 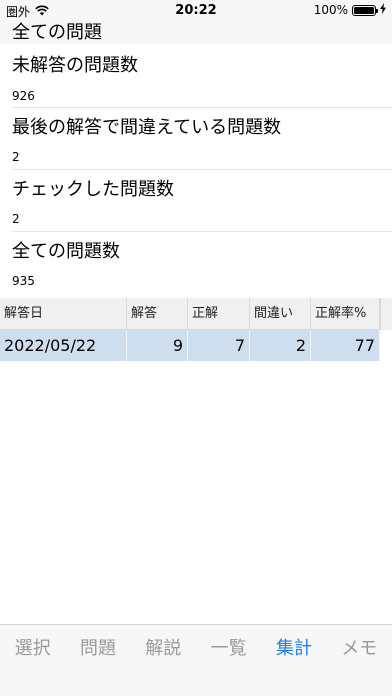 I want to click on cell-rate: 77, so click(x=345, y=345).